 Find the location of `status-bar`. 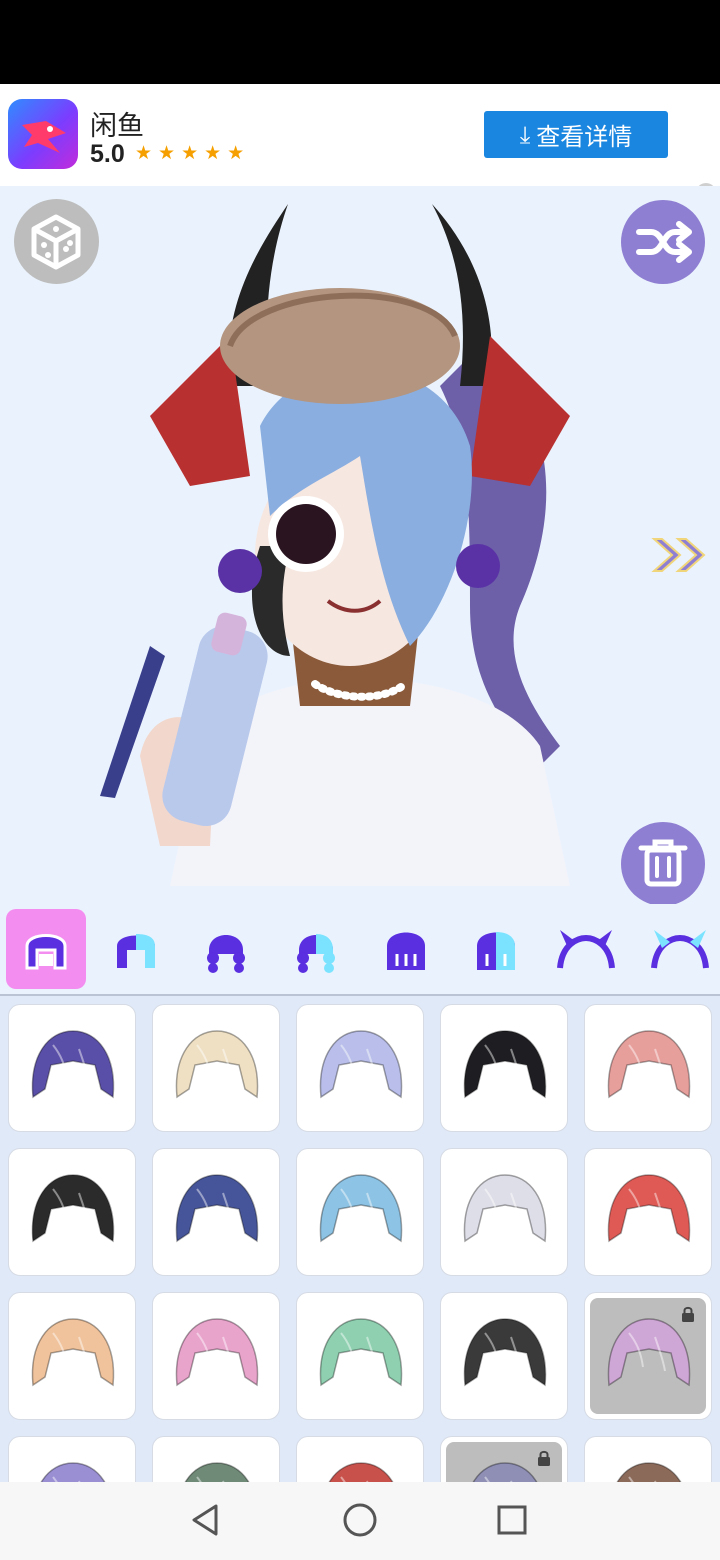

status-bar is located at coordinates (360, 42).